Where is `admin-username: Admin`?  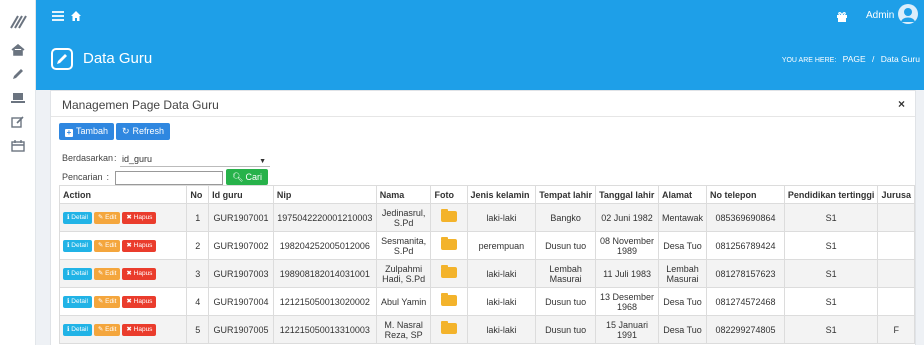 admin-username: Admin is located at coordinates (880, 15).